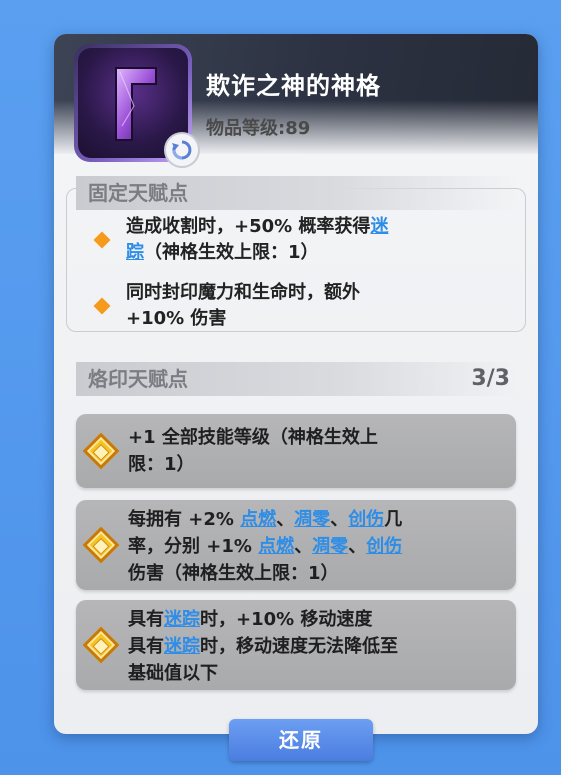  Describe the element at coordinates (138, 193) in the screenshot. I see `fixed-talent-title: 固定天赋点` at that location.